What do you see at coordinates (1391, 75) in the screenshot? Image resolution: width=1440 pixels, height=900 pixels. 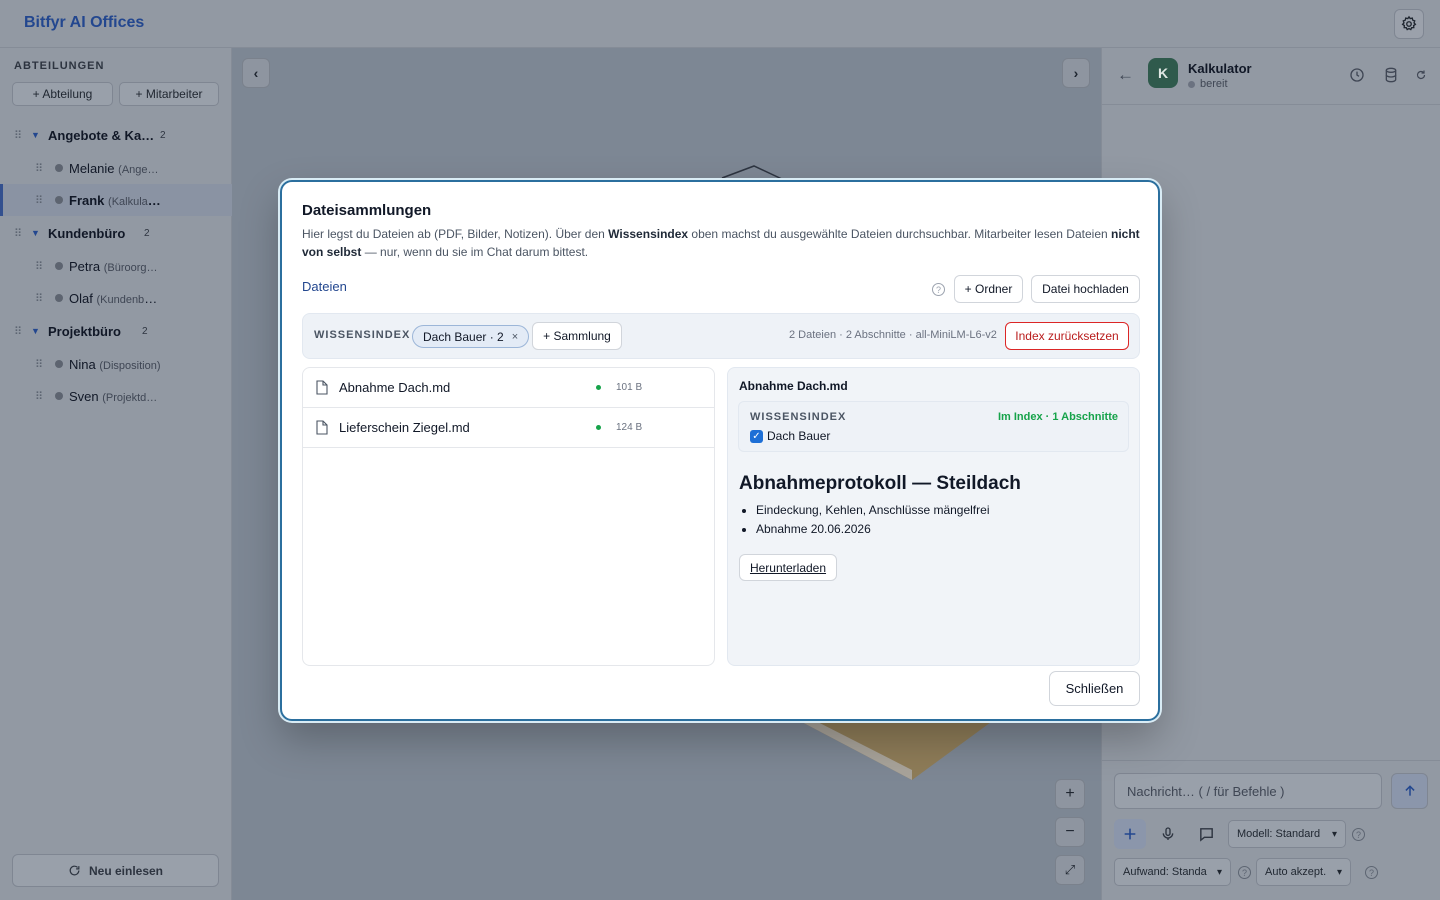 I see `database-icon` at bounding box center [1391, 75].